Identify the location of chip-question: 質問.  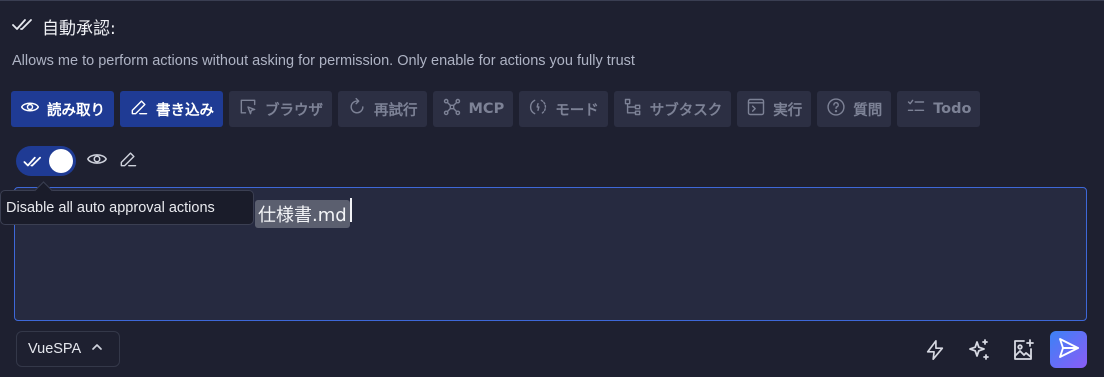
(854, 109).